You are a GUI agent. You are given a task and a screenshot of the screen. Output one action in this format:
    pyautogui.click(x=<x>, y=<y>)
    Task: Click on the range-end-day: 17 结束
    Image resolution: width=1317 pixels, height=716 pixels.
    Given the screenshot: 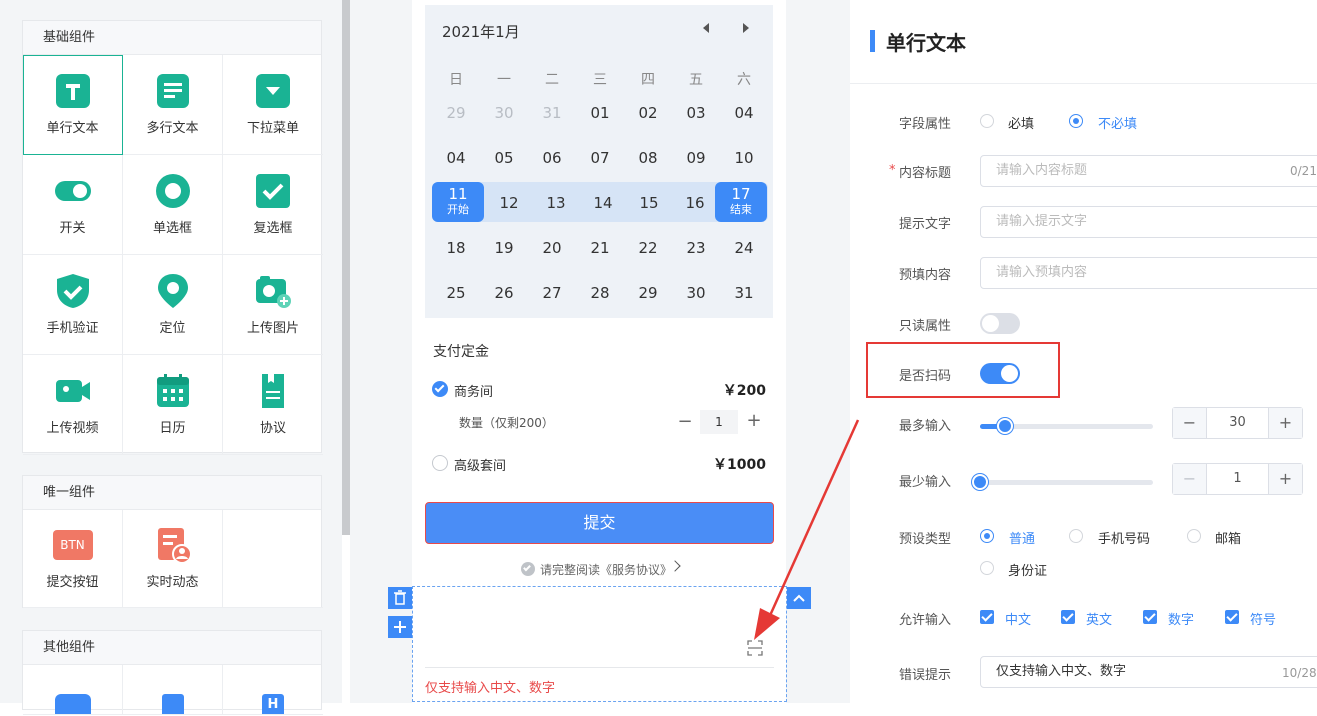 What is the action you would take?
    pyautogui.click(x=741, y=202)
    